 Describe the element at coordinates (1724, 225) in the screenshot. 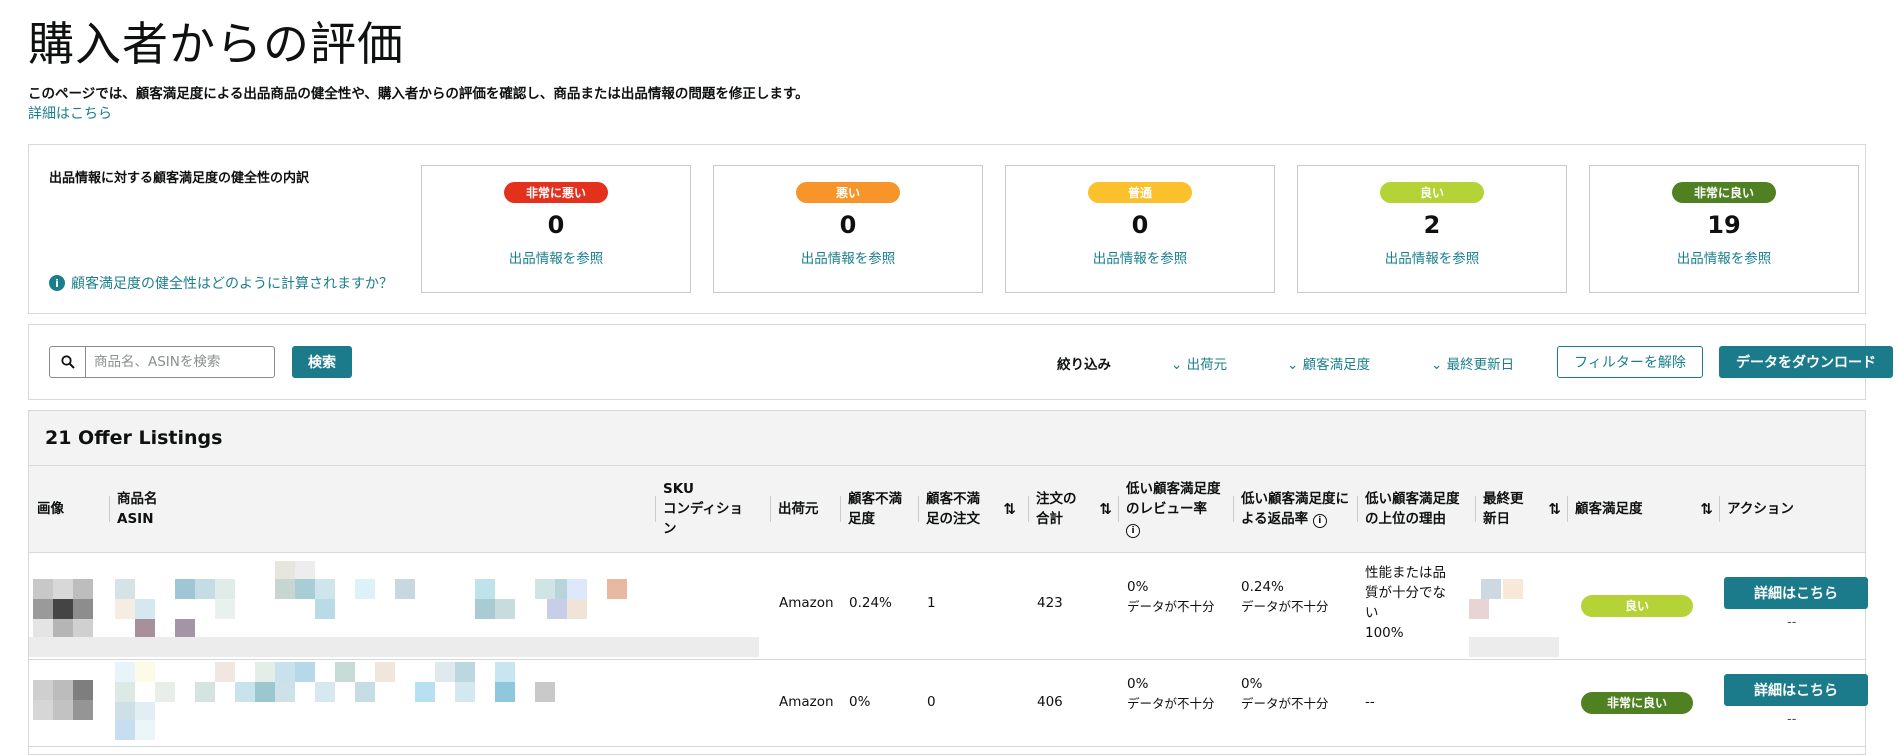

I see `card-count: 19` at that location.